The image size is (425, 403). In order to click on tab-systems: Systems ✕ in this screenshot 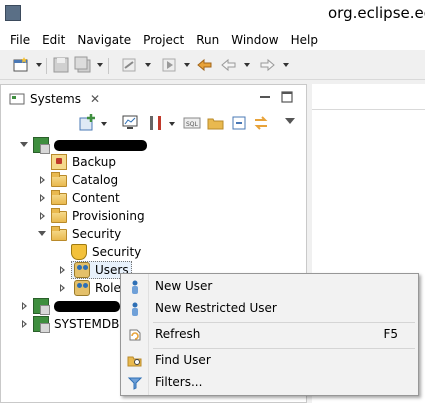, I will do `click(54, 99)`.